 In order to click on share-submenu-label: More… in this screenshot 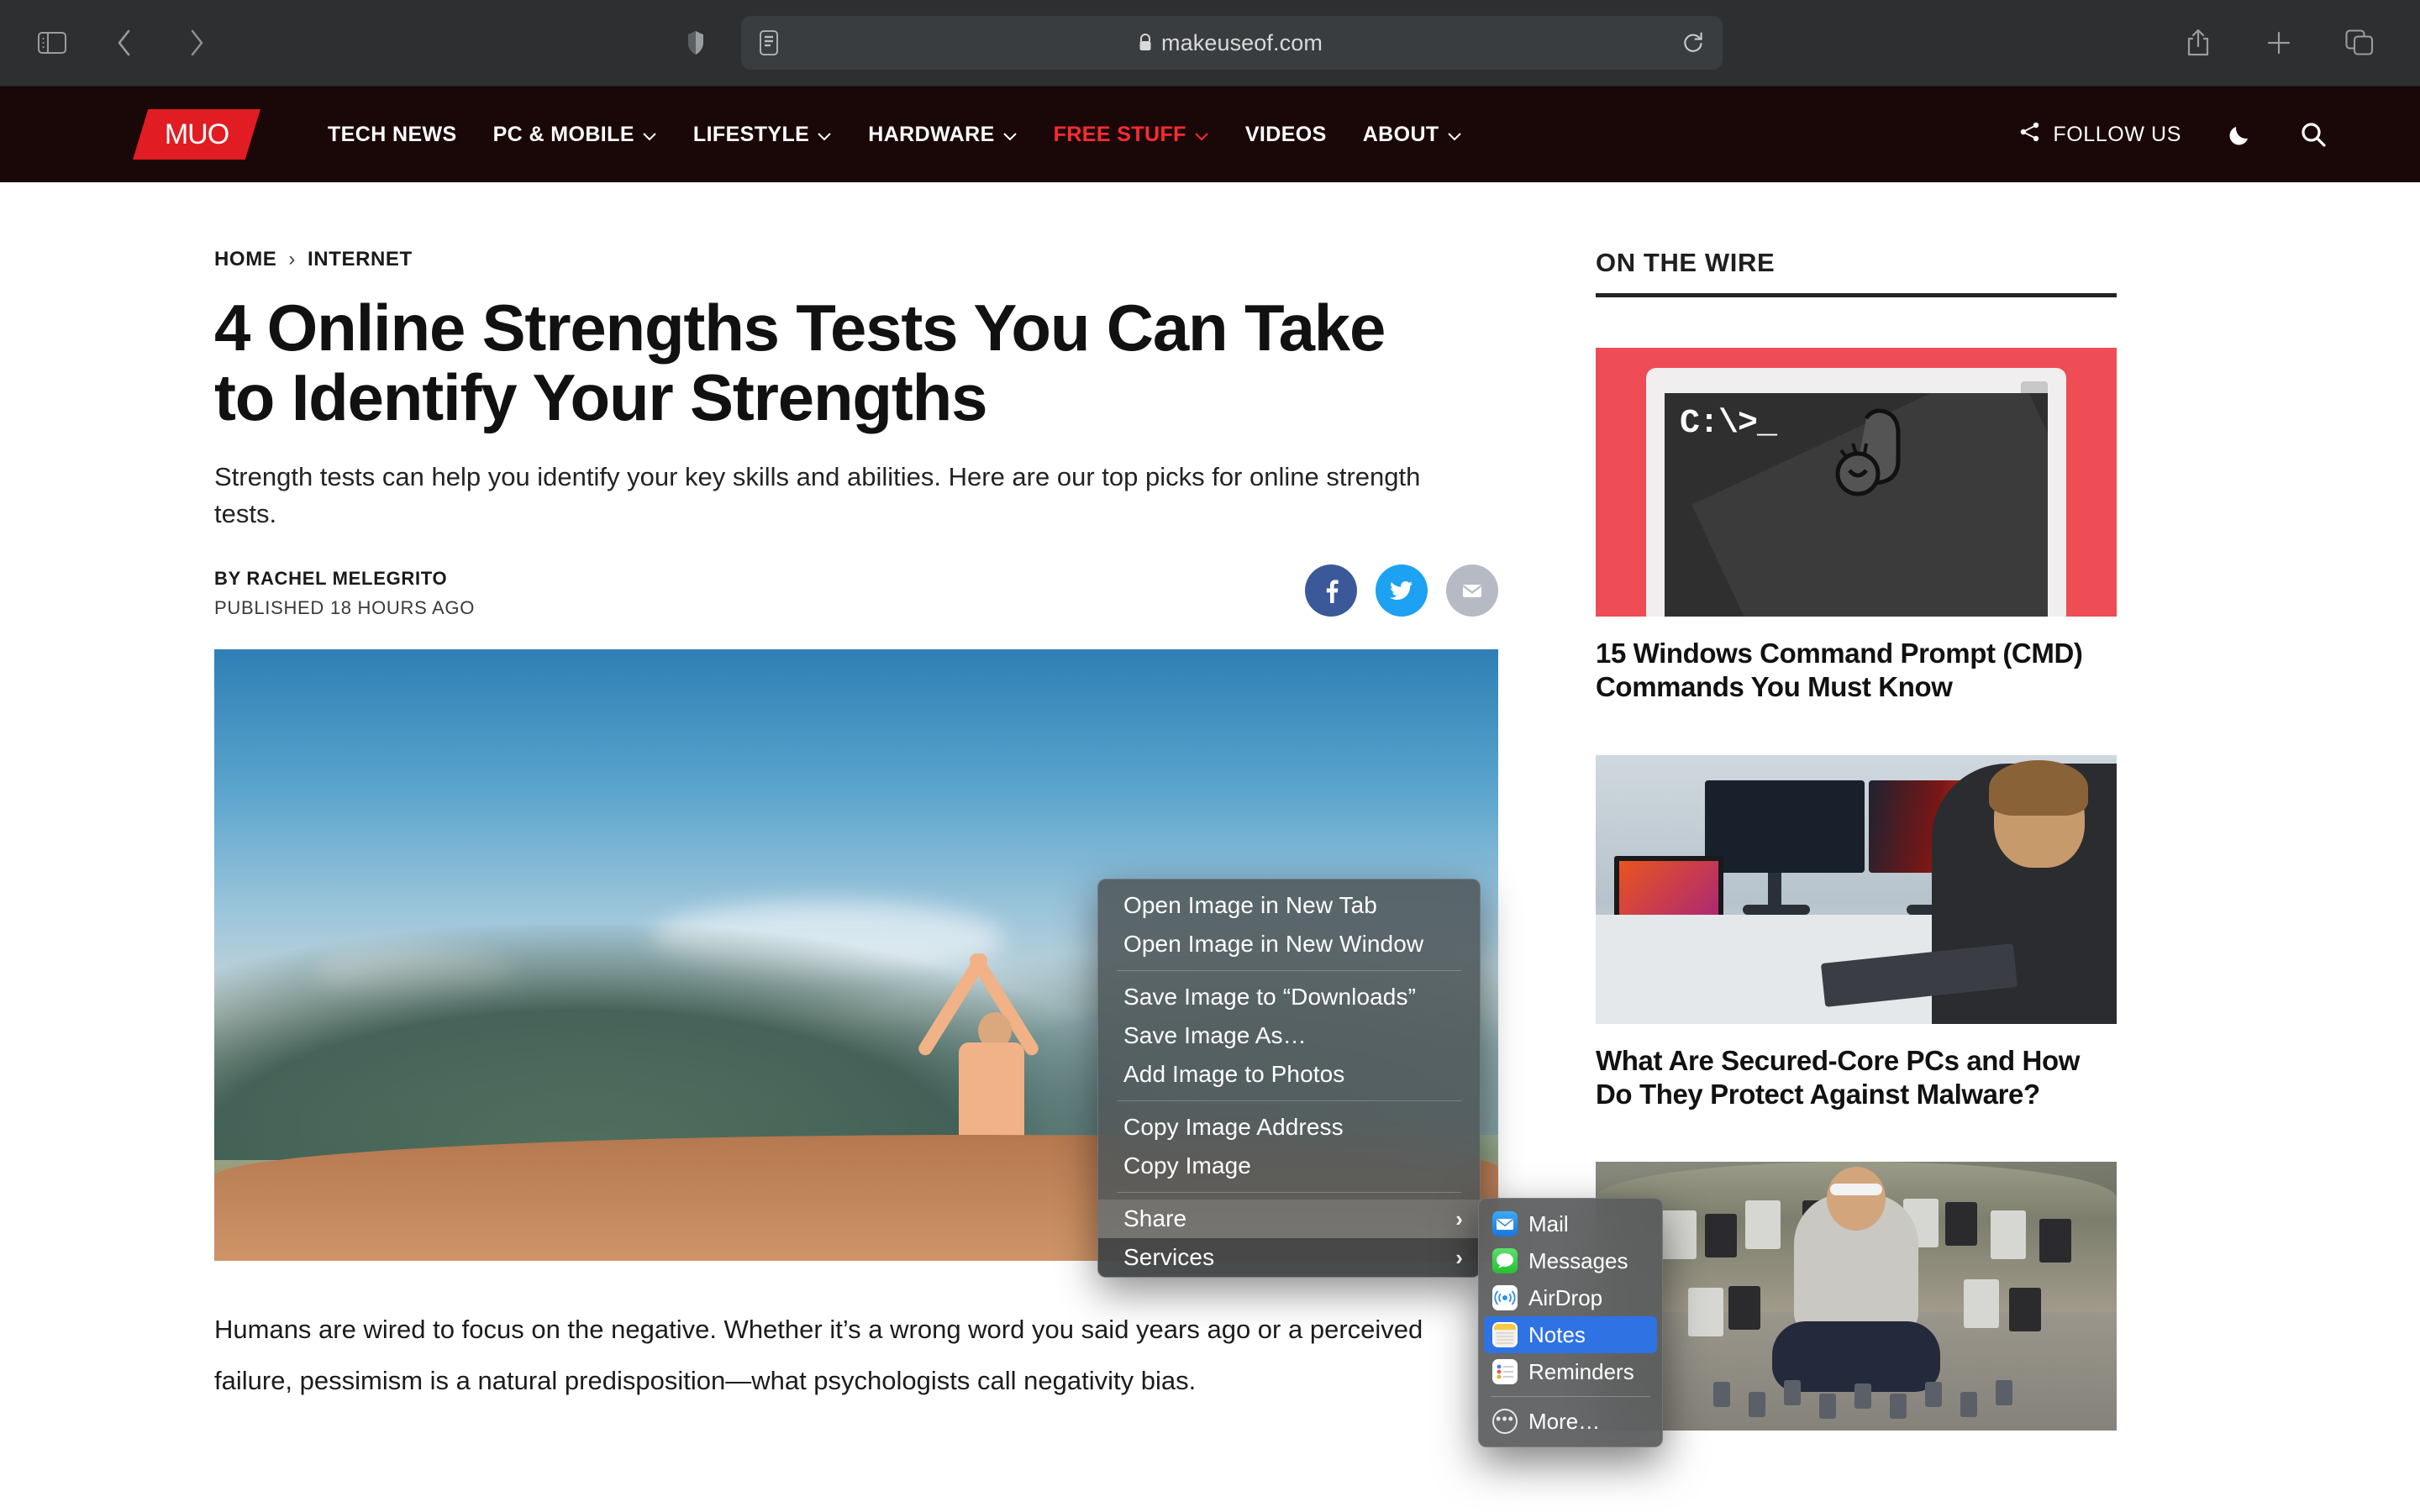, I will do `click(1564, 1421)`.